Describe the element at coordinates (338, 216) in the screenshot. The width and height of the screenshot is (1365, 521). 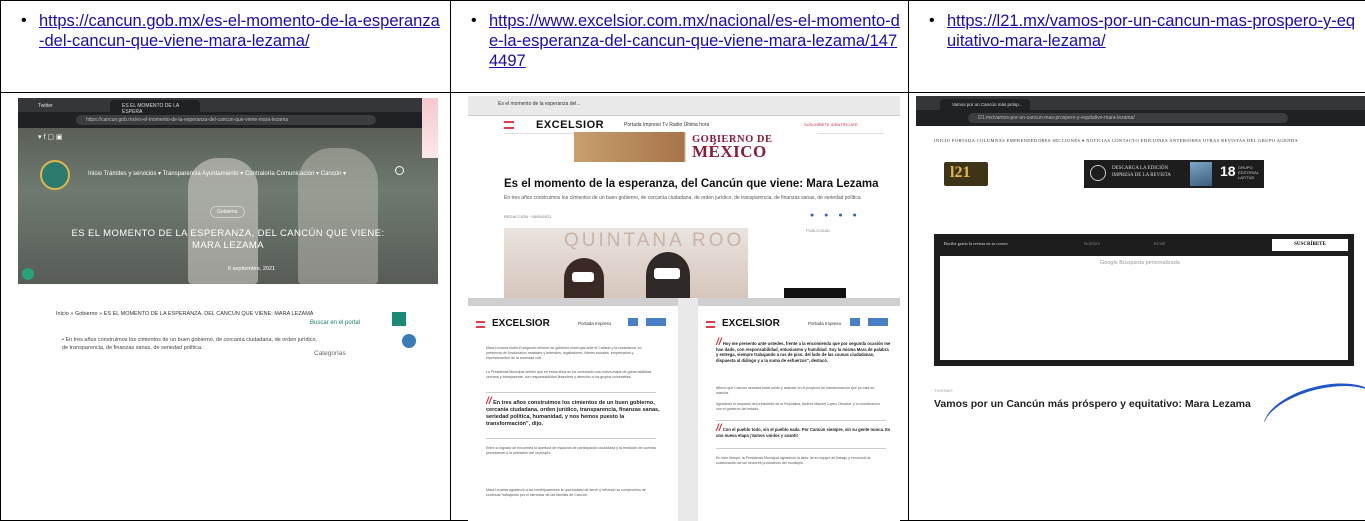
I see `hero-figure` at that location.